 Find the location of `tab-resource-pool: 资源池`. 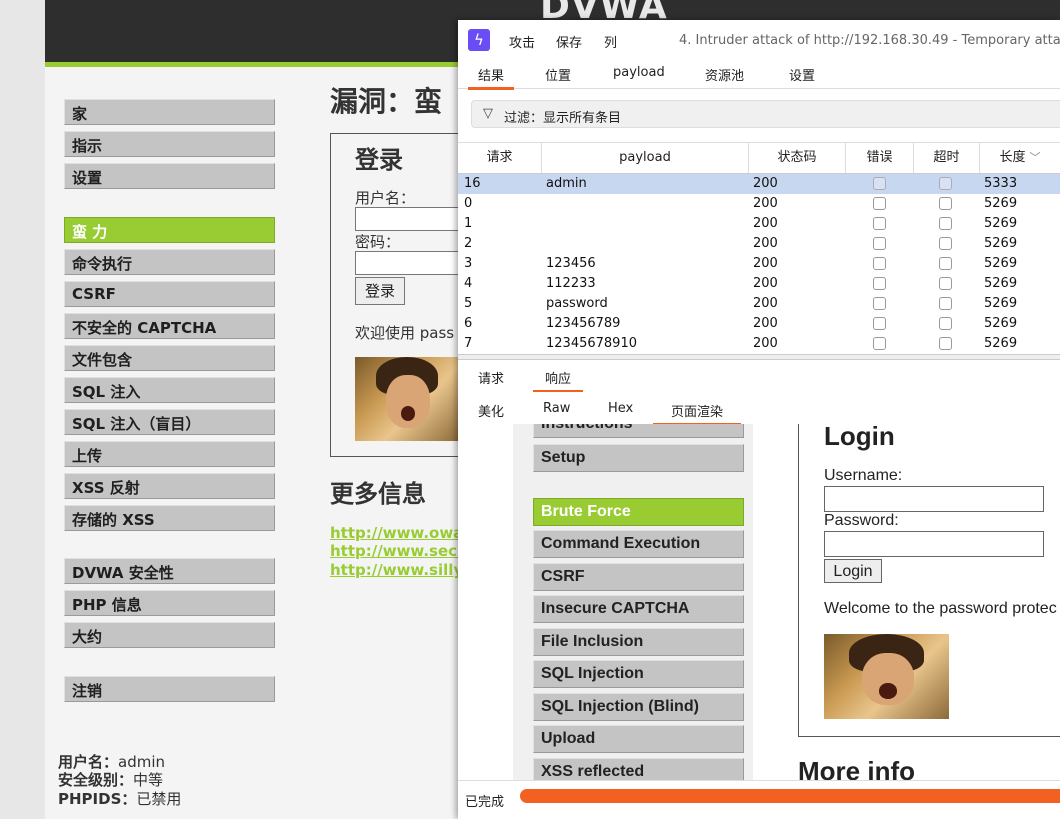

tab-resource-pool: 资源池 is located at coordinates (724, 74).